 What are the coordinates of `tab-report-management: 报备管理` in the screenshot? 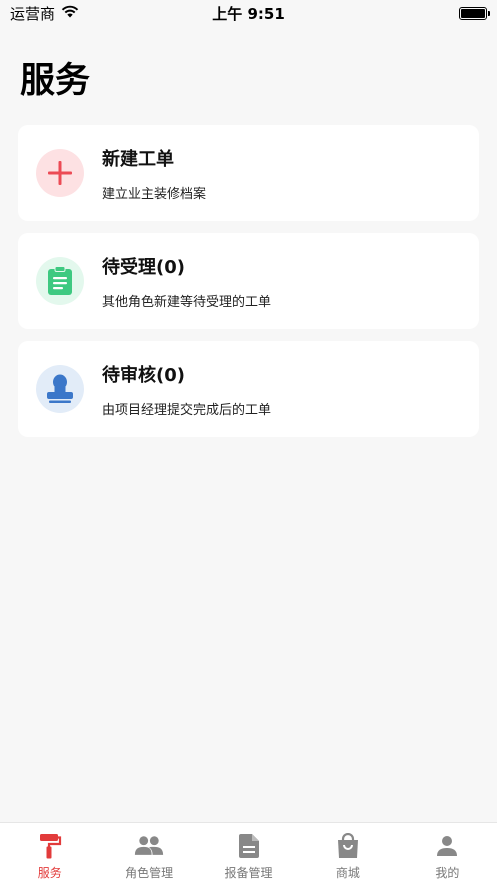 It's located at (248, 853).